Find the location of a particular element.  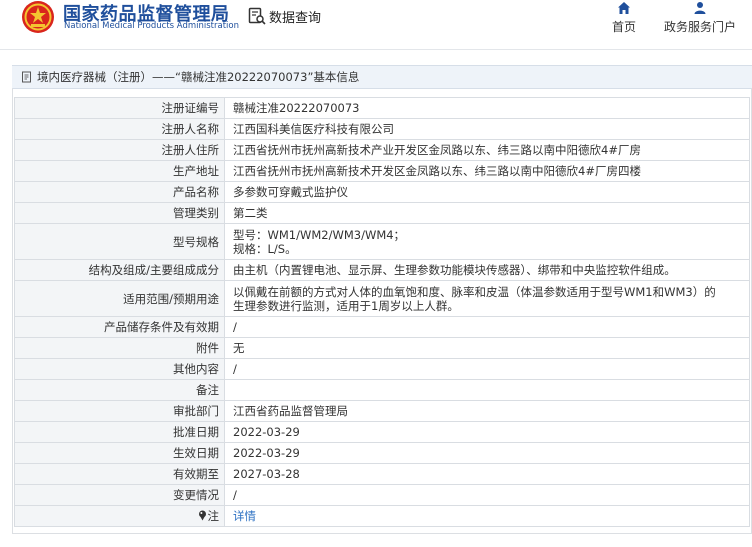

note-value-cell: 详情 is located at coordinates (487, 516).